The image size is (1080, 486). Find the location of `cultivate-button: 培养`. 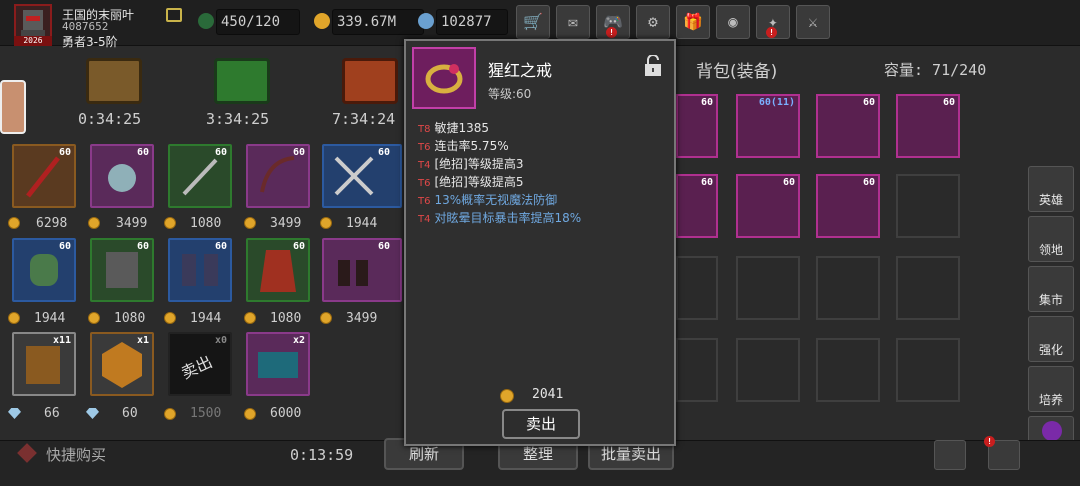

cultivate-button: 培养 is located at coordinates (1051, 389).